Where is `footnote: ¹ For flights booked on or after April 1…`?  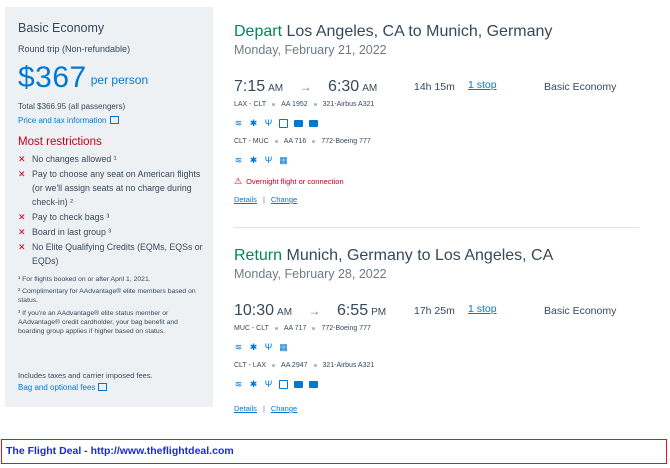 footnote: ¹ For flights booked on or after April 1… is located at coordinates (84, 279).